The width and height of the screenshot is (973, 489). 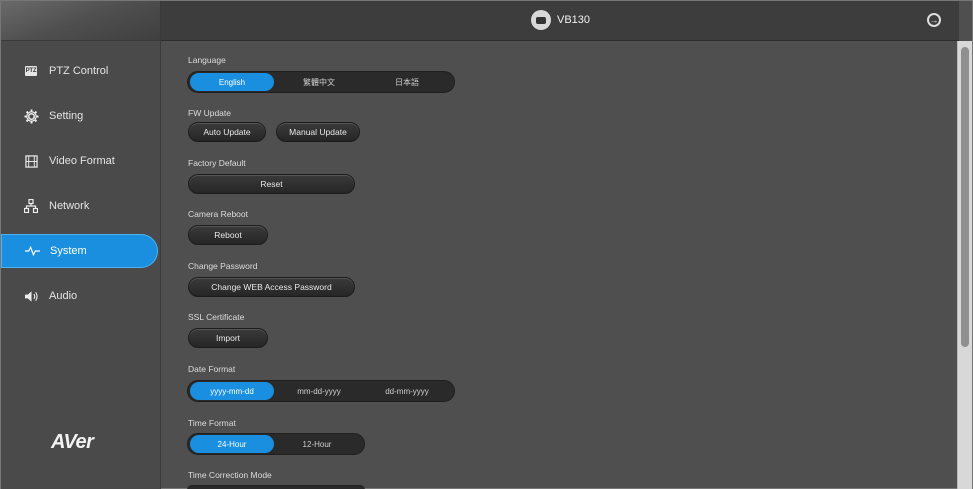 What do you see at coordinates (79, 296) in the screenshot?
I see `sidebar-item-audio: Audio` at bounding box center [79, 296].